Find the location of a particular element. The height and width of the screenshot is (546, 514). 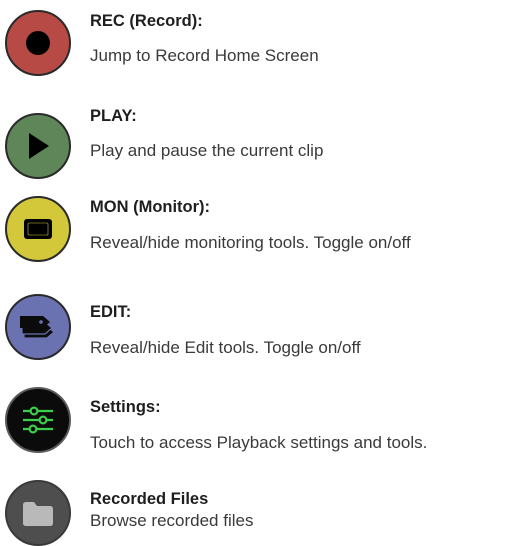

mon-title: MON (Monitor): is located at coordinates (150, 207).